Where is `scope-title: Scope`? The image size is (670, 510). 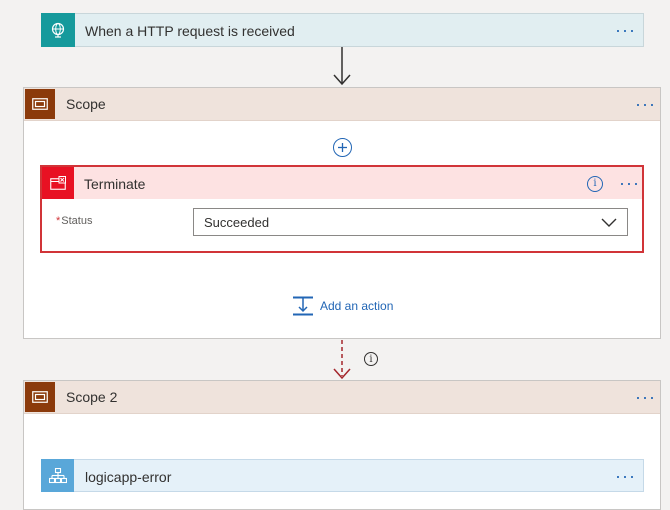
scope-title: Scope is located at coordinates (86, 104).